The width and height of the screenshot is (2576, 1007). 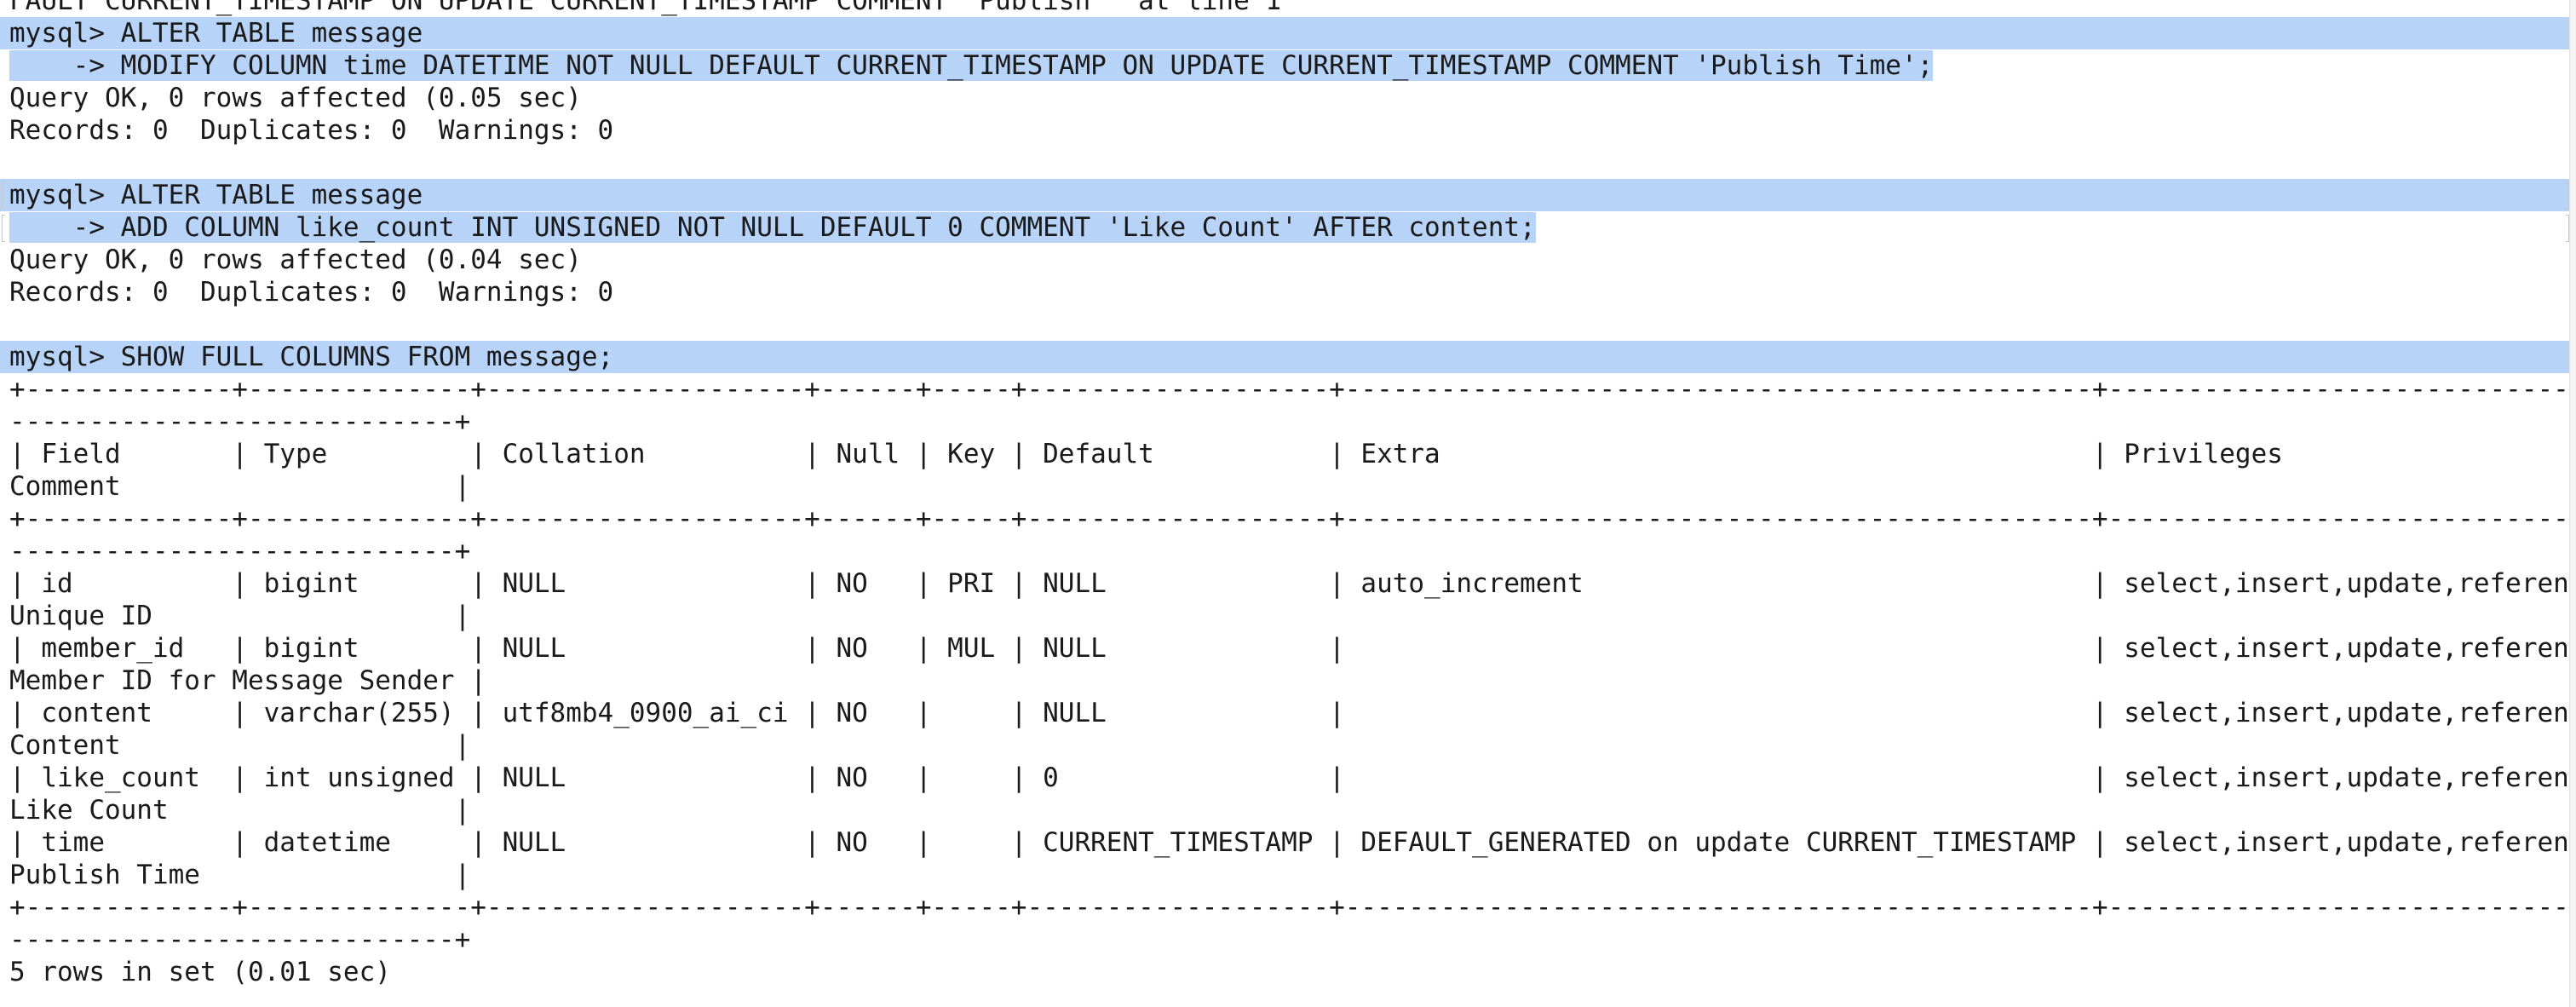 I want to click on terminal-line: Content |, so click(x=1288, y=745).